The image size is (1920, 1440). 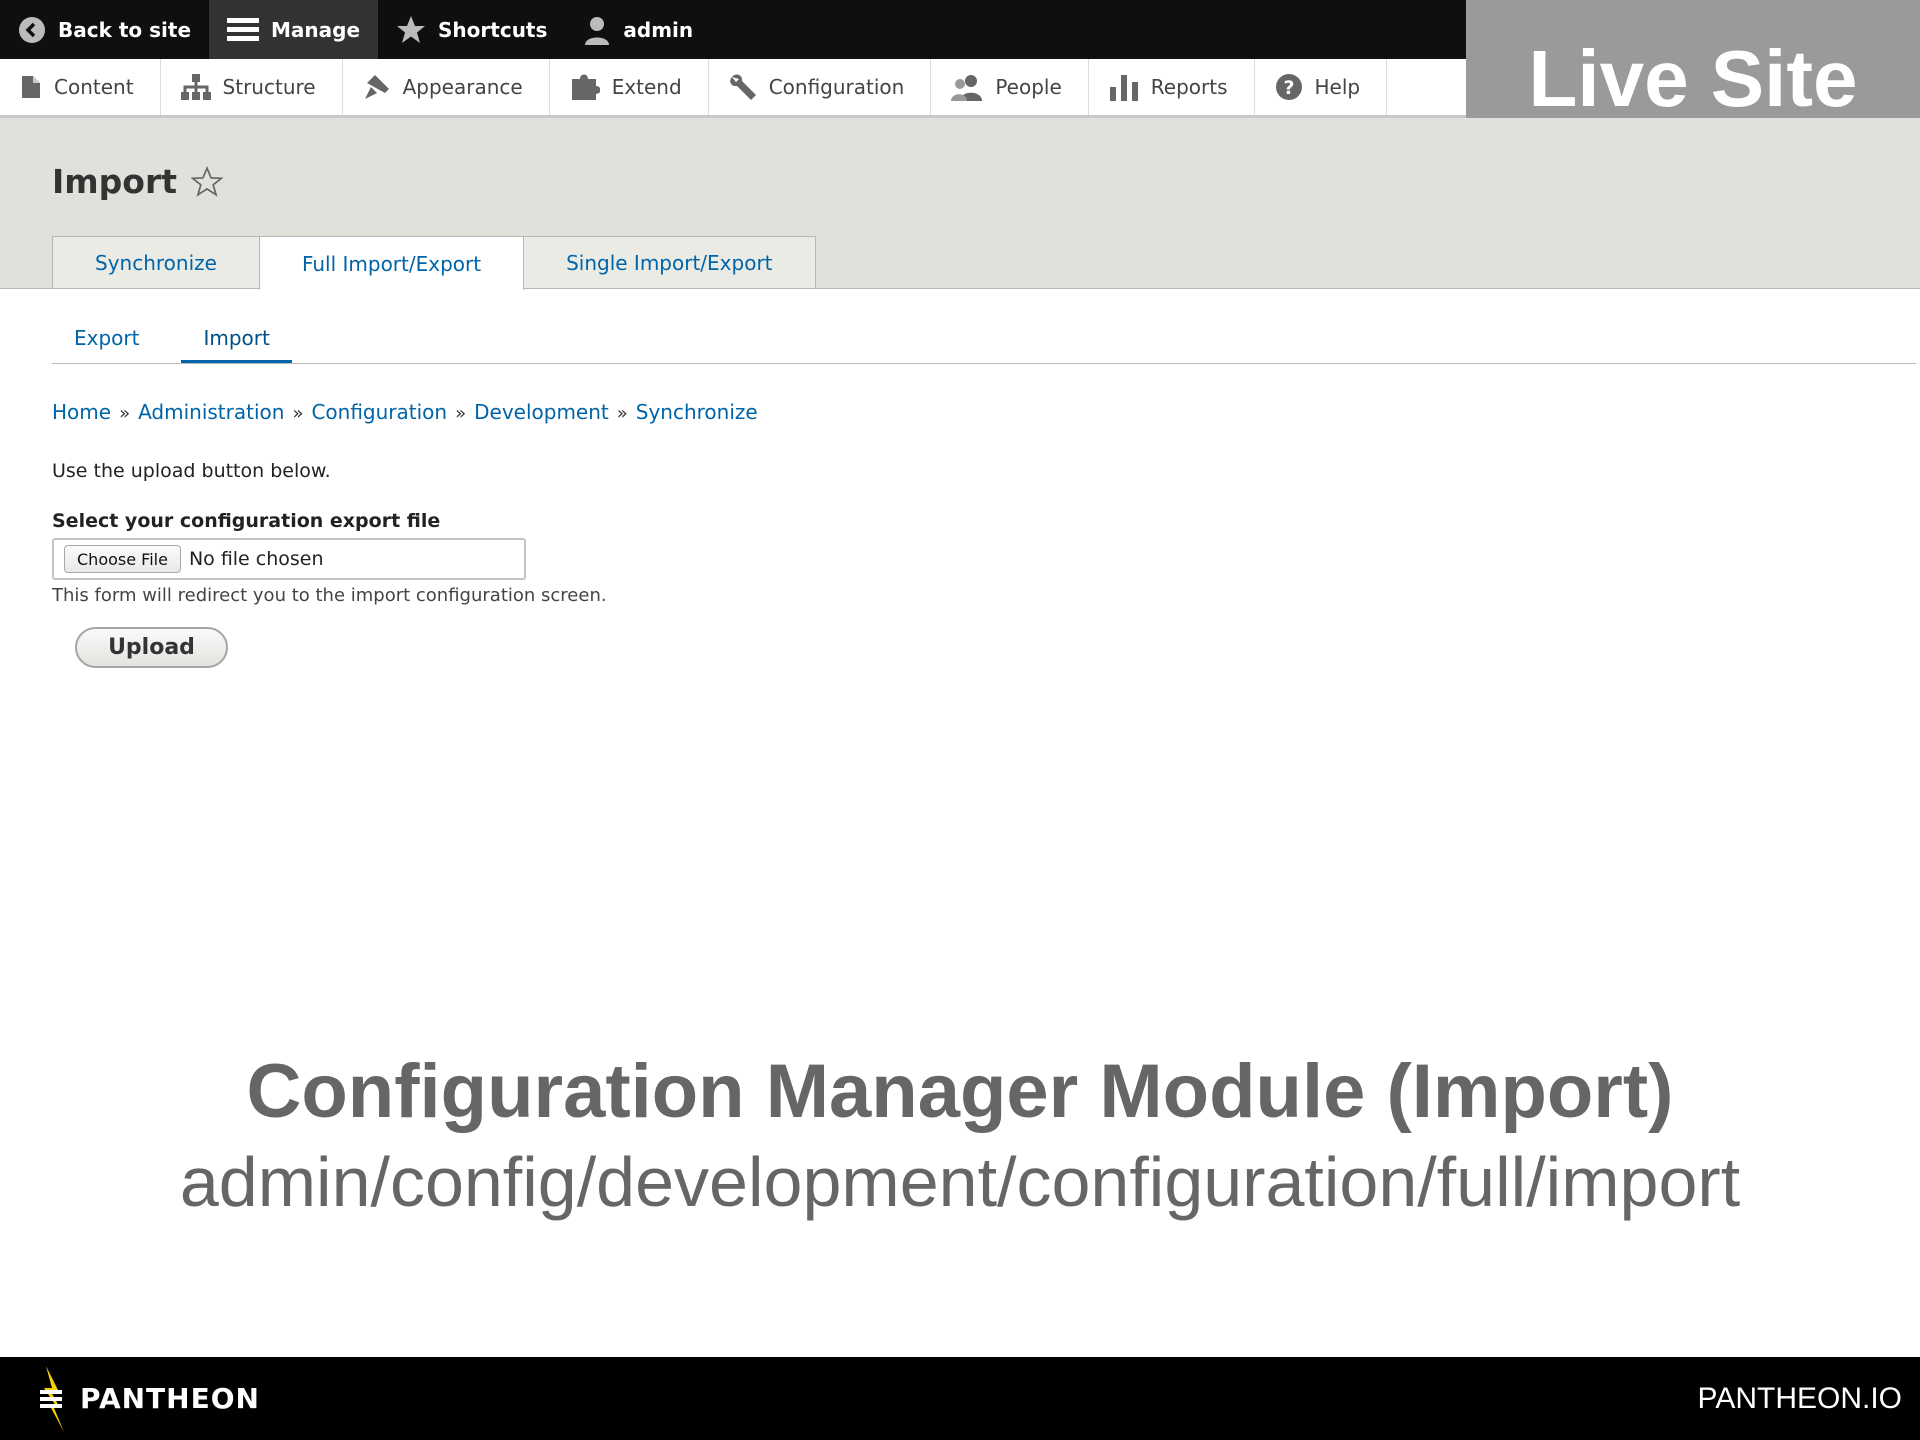 What do you see at coordinates (31, 87) in the screenshot?
I see `page-icon` at bounding box center [31, 87].